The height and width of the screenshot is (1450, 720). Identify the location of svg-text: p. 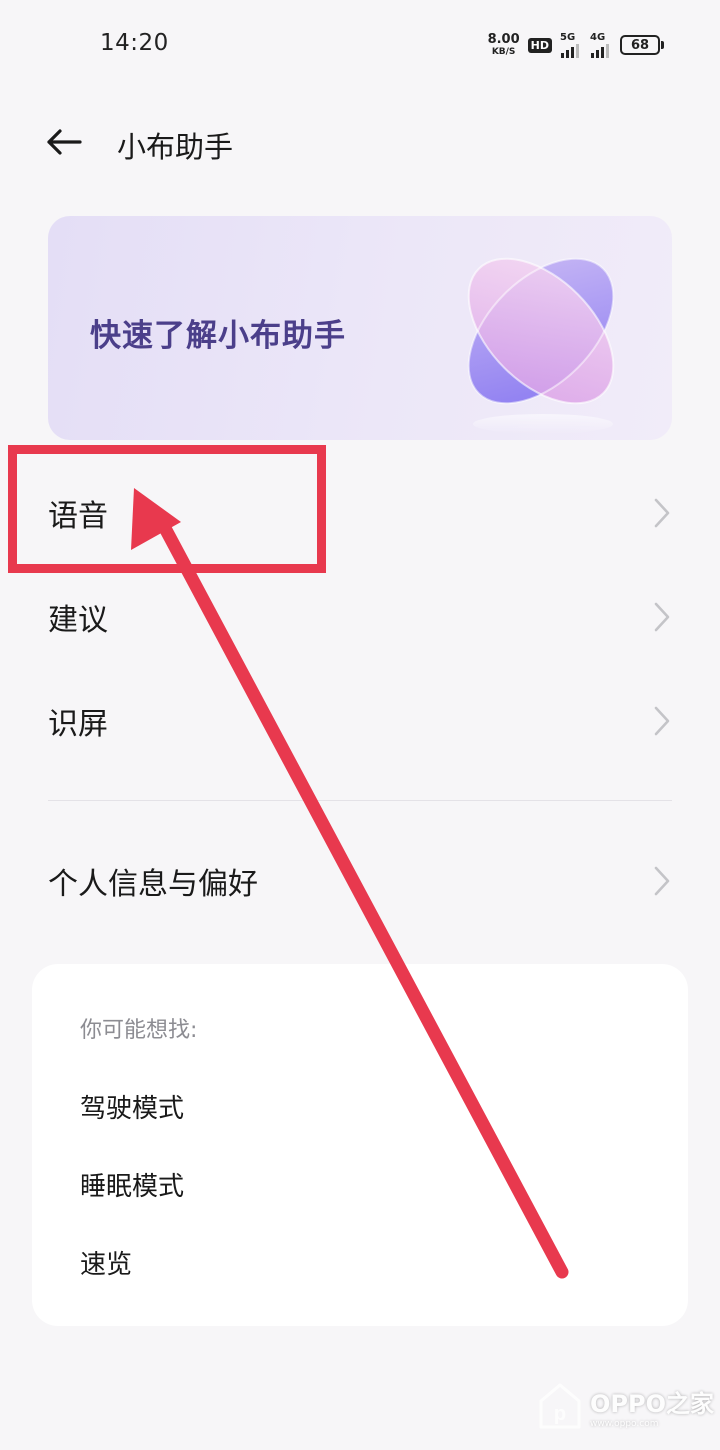
(560, 1414).